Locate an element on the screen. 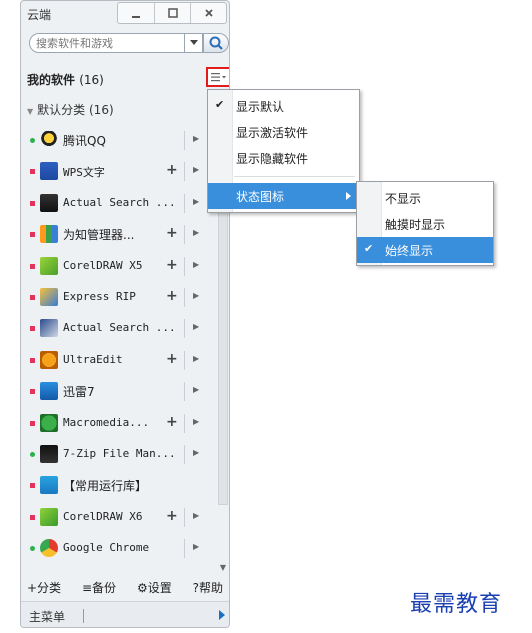 The height and width of the screenshot is (633, 532). software-row: 7-Zip File Man... ▶ is located at coordinates (119, 454).